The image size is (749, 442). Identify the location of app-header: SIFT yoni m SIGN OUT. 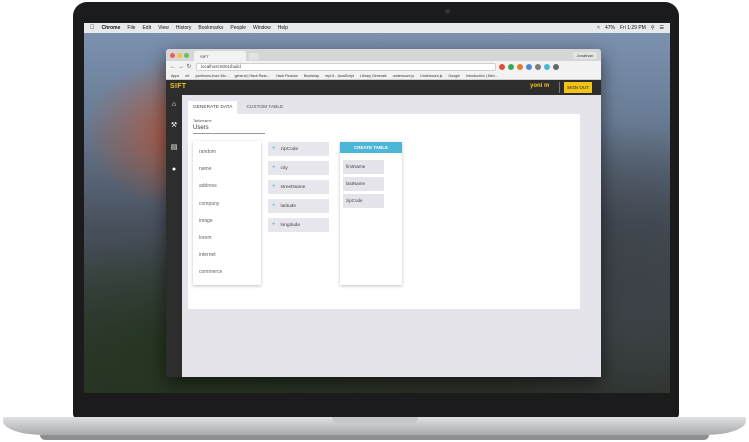
(383, 87).